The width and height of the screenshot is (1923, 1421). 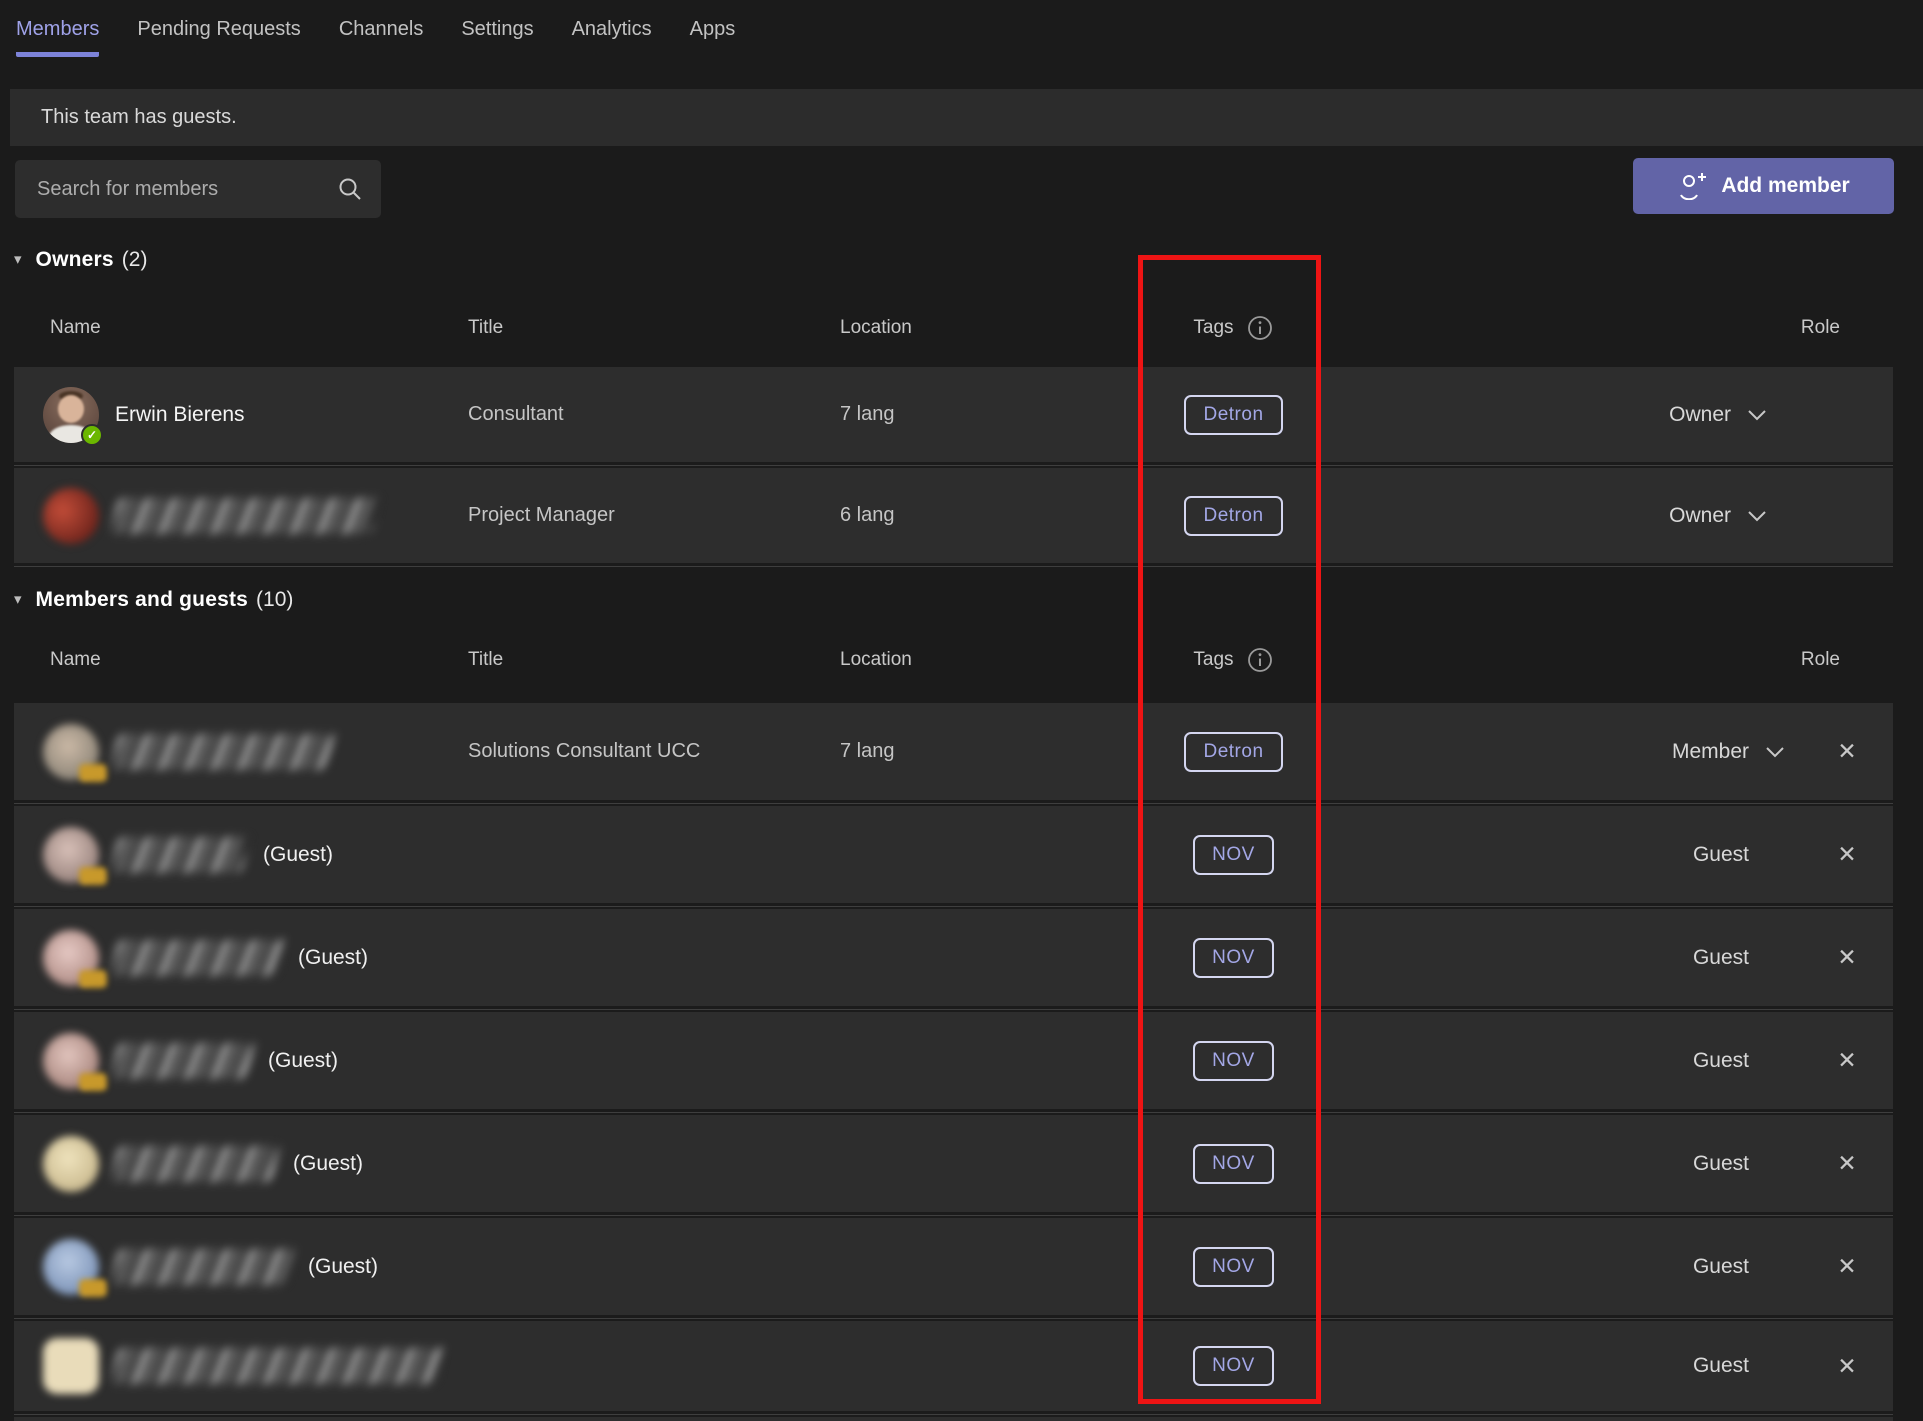 I want to click on tab-channels: Channels, so click(x=381, y=34).